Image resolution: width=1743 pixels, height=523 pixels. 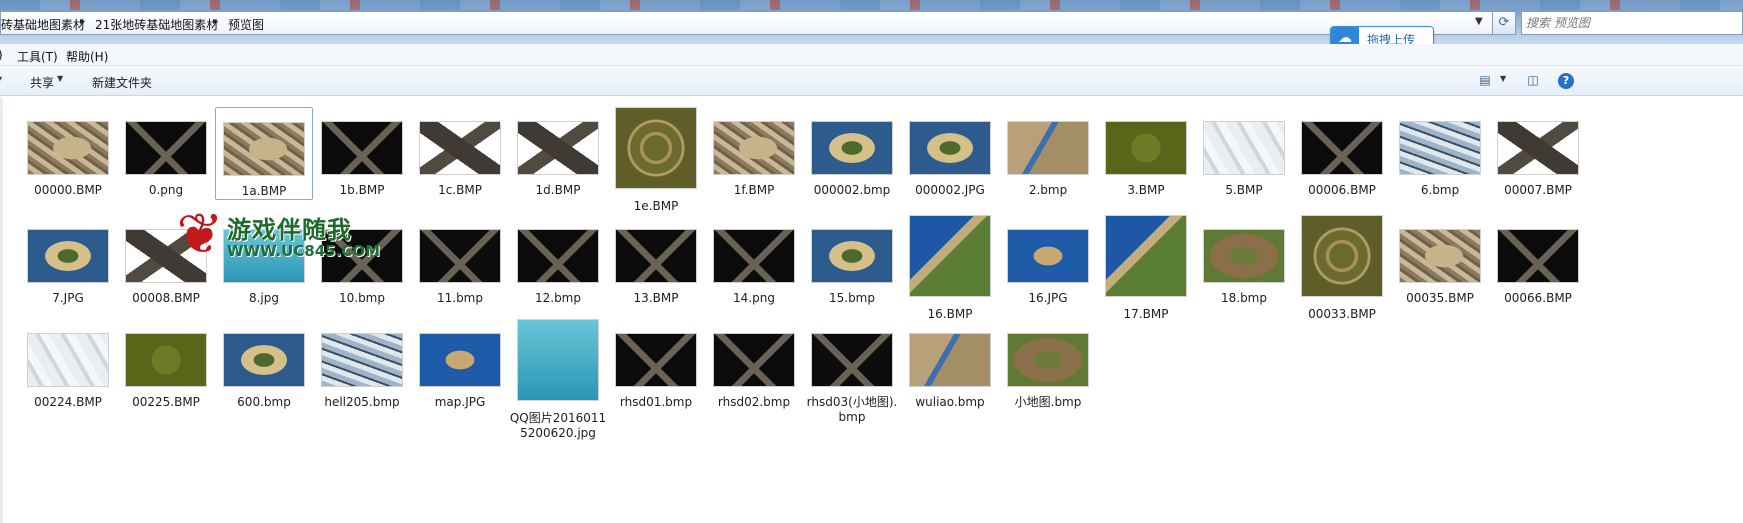 I want to click on file-item: 11.bmp, so click(x=460, y=260).